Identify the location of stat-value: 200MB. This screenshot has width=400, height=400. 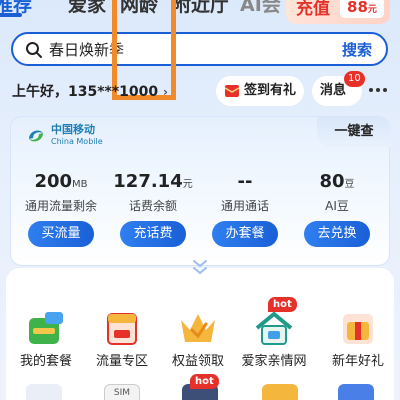
(61, 183).